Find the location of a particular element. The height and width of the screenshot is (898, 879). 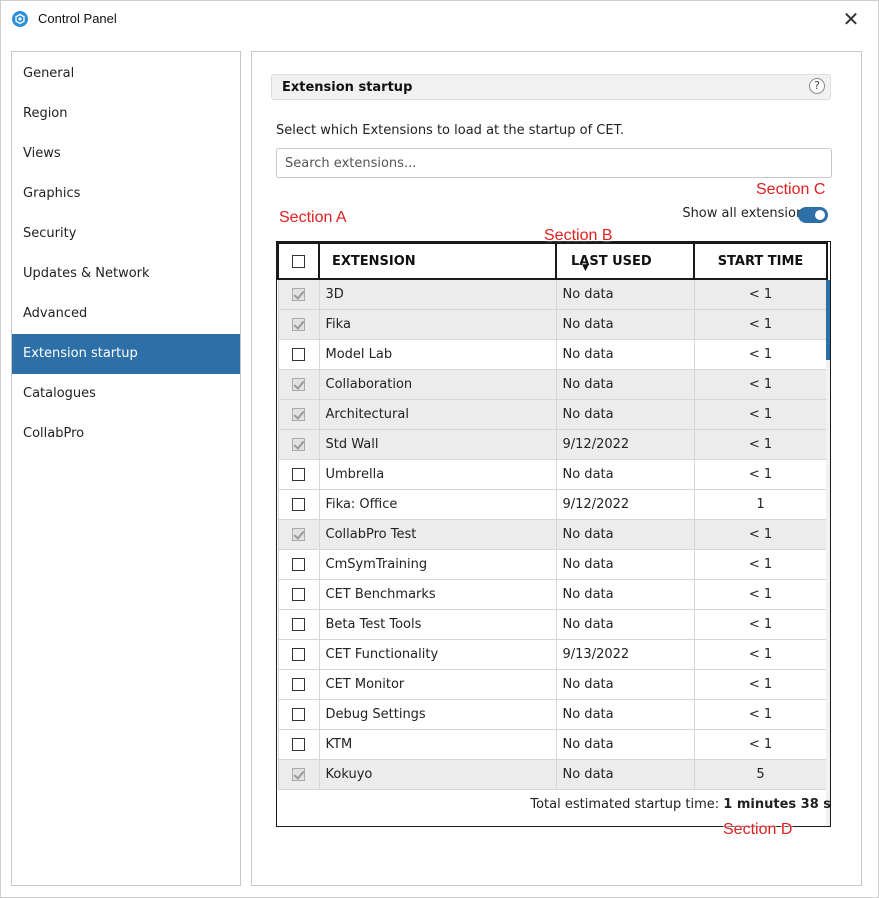

sidebar-item-security: Security is located at coordinates (126, 234).